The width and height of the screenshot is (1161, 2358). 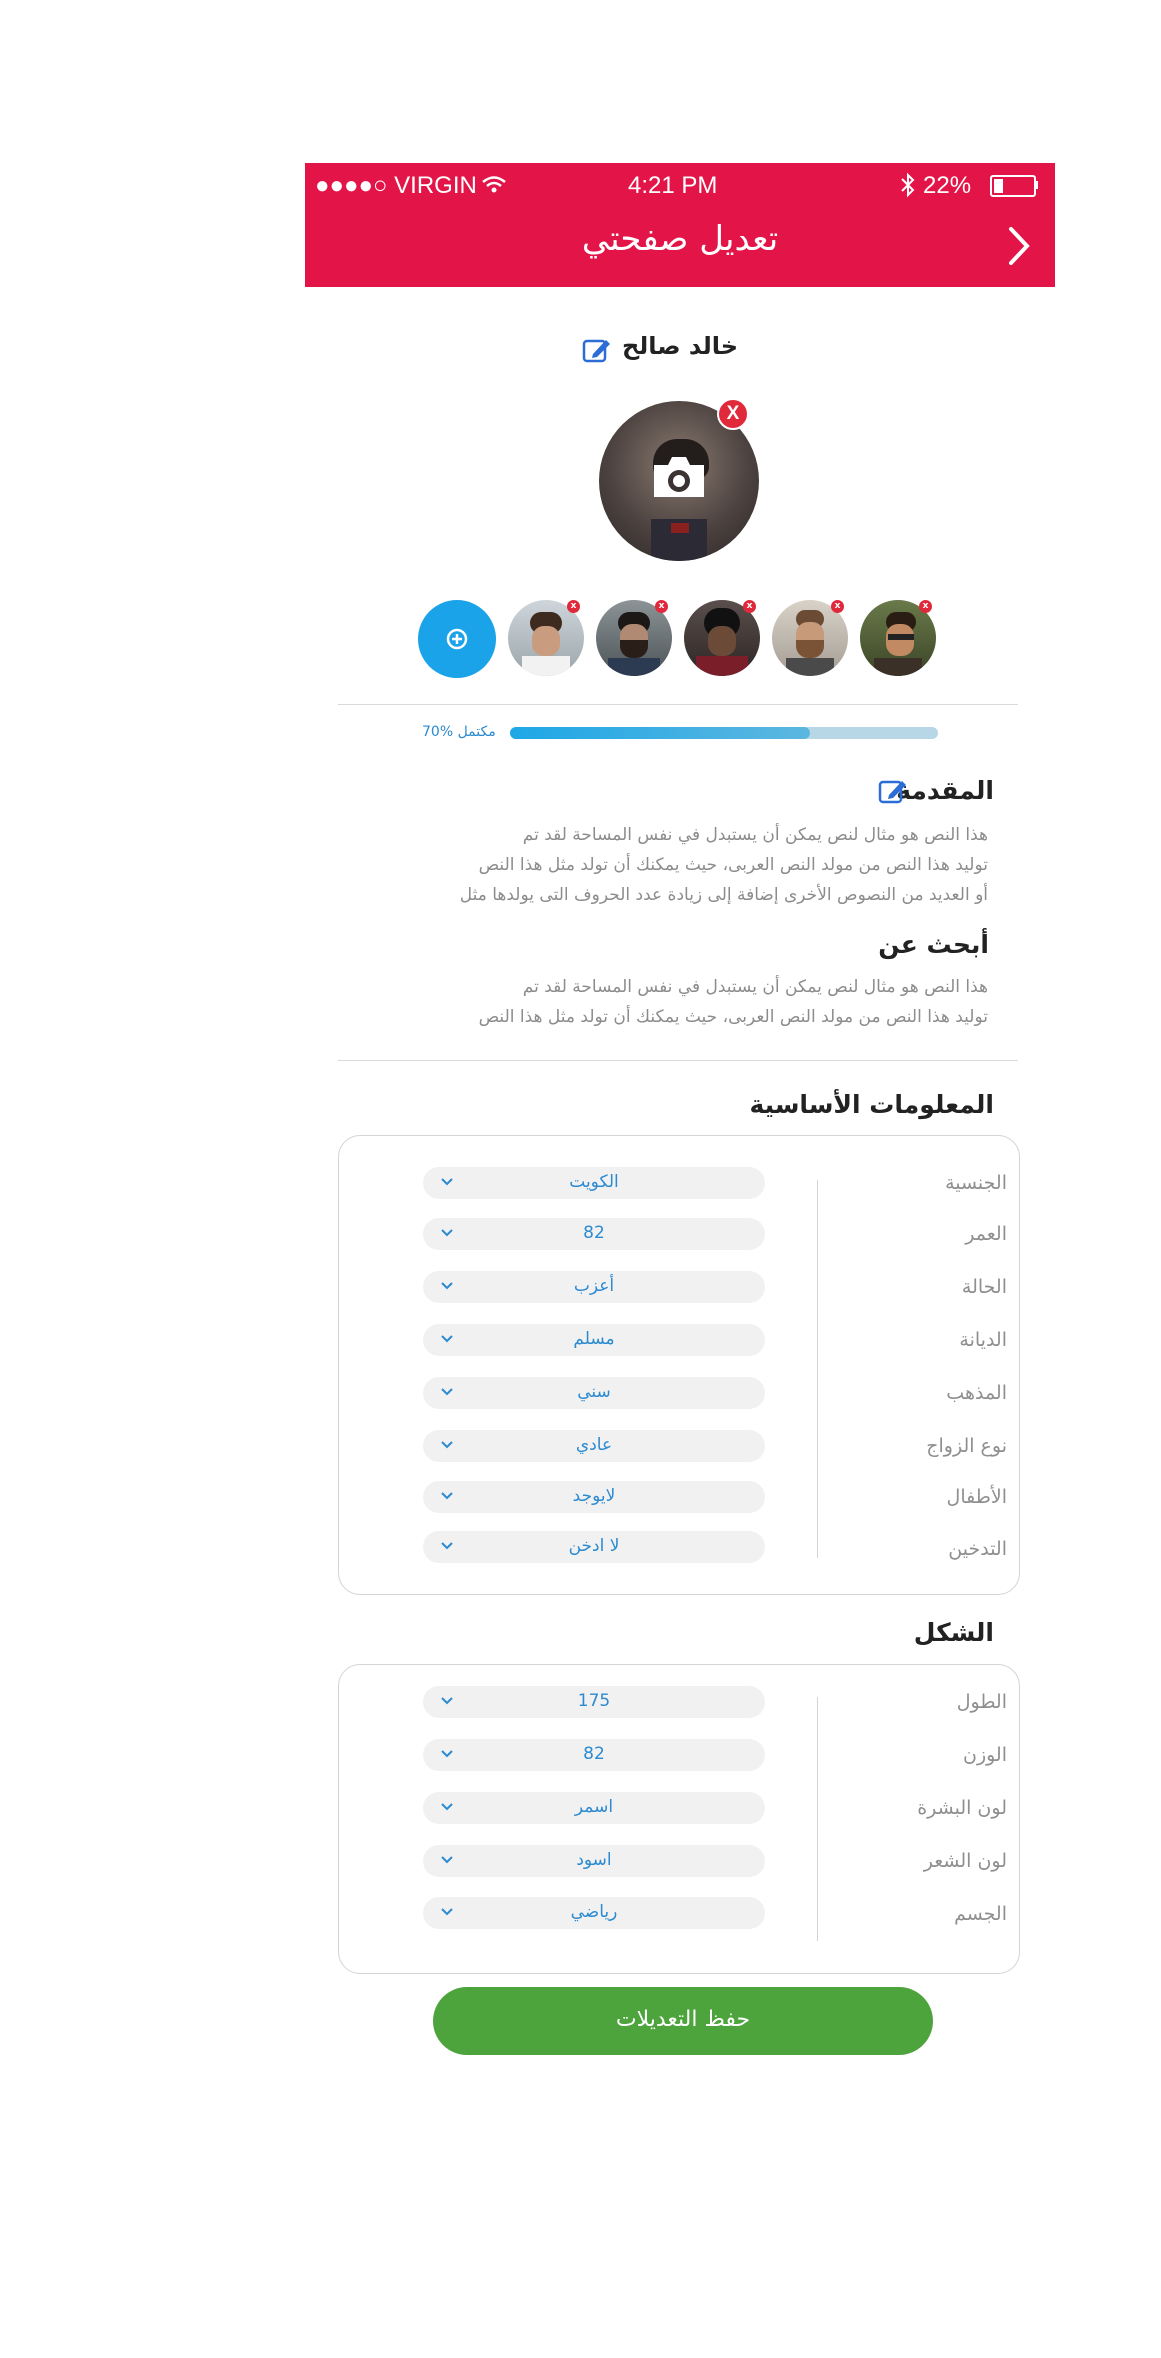 What do you see at coordinates (660, 733) in the screenshot?
I see `progress-fill` at bounding box center [660, 733].